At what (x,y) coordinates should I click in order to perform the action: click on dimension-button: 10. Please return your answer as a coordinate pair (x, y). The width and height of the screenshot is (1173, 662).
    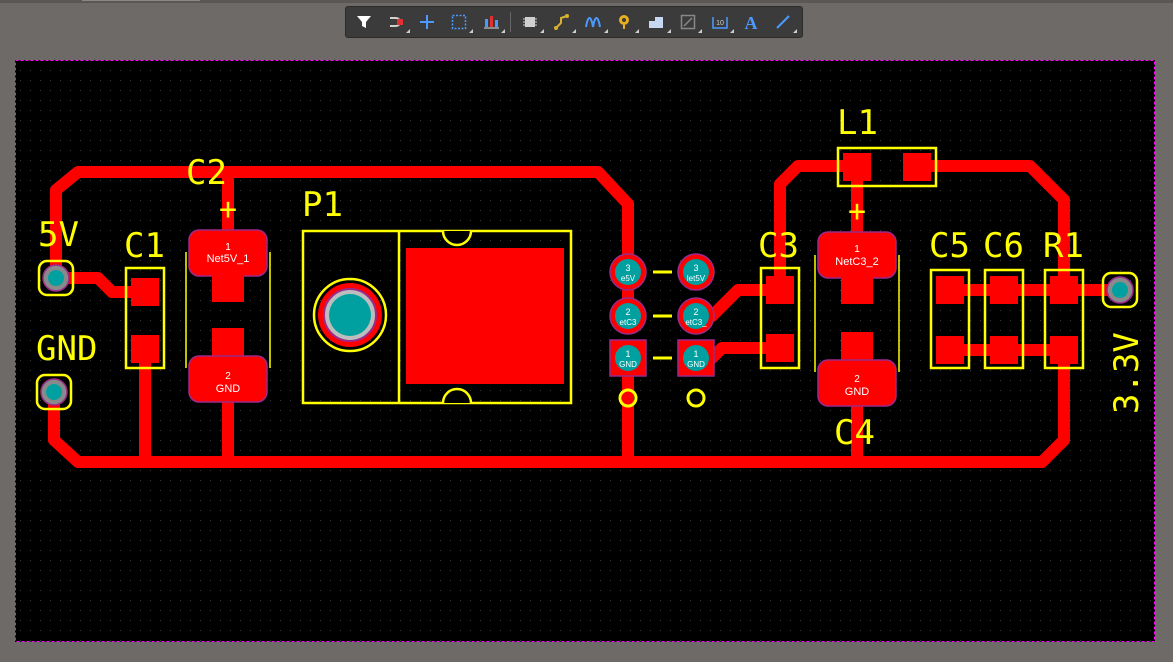
    Looking at the image, I should click on (720, 22).